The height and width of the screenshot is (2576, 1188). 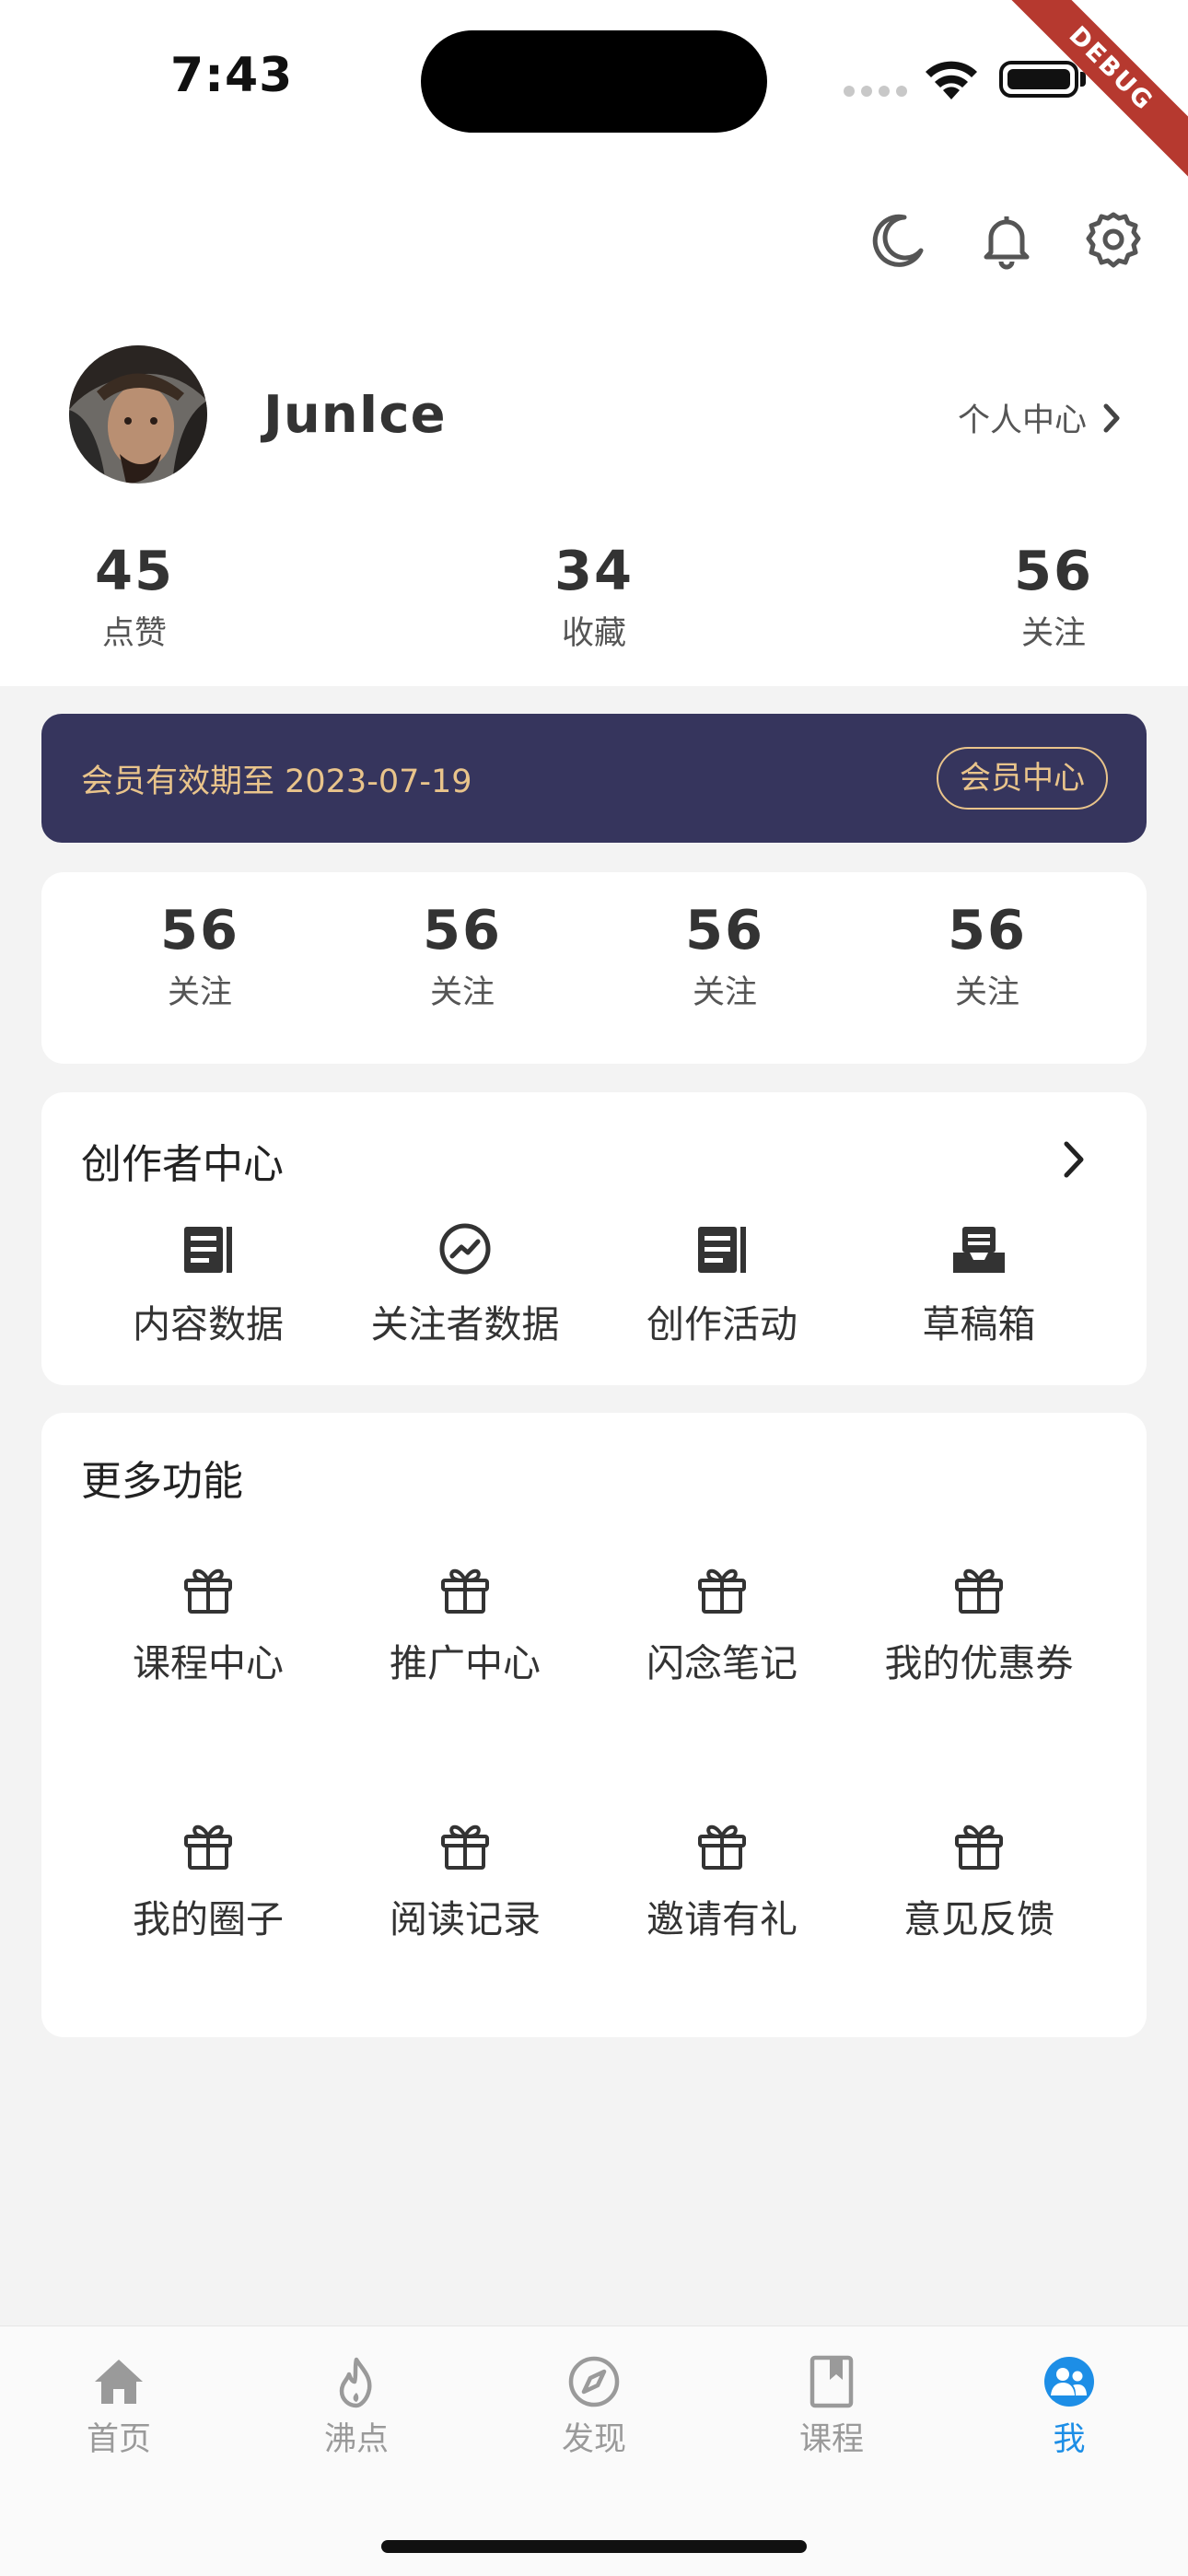 I want to click on more-function-item: 闪念笔记, so click(x=722, y=1624).